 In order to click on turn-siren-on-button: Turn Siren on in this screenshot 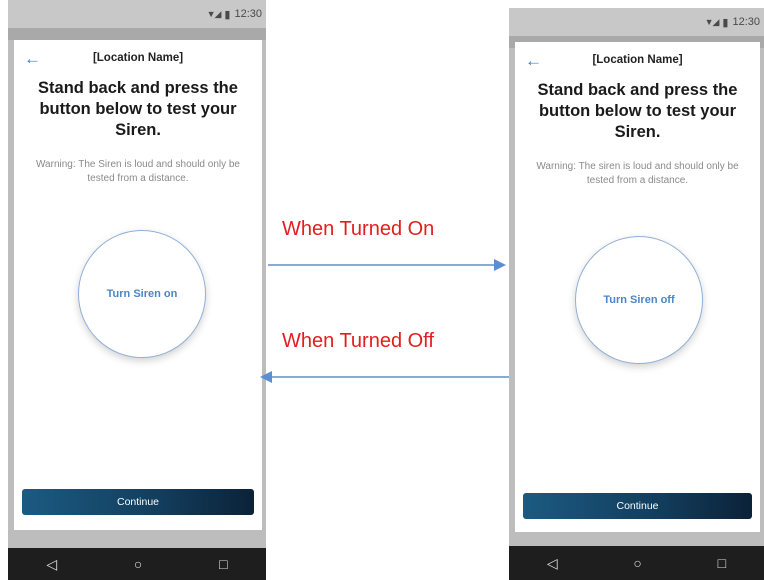, I will do `click(142, 294)`.